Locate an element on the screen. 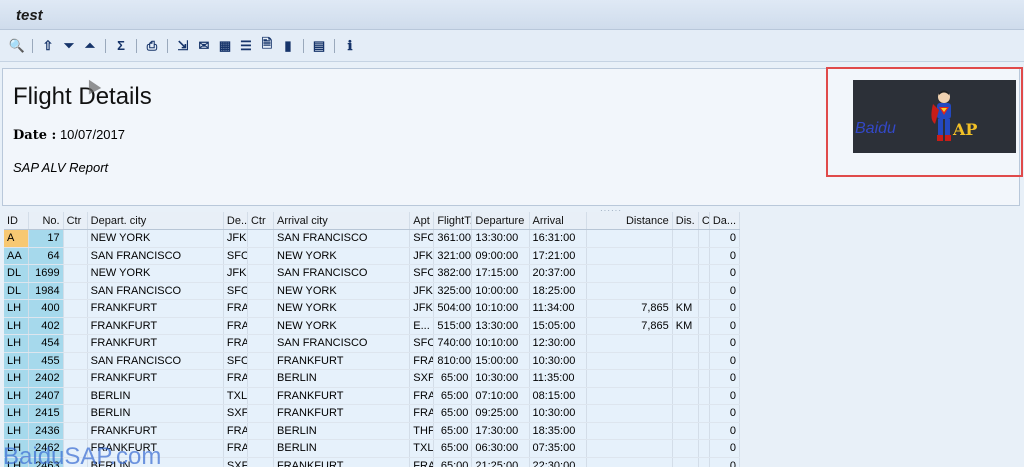 The height and width of the screenshot is (467, 1024). table-cell: 07:10:00 is located at coordinates (500, 396).